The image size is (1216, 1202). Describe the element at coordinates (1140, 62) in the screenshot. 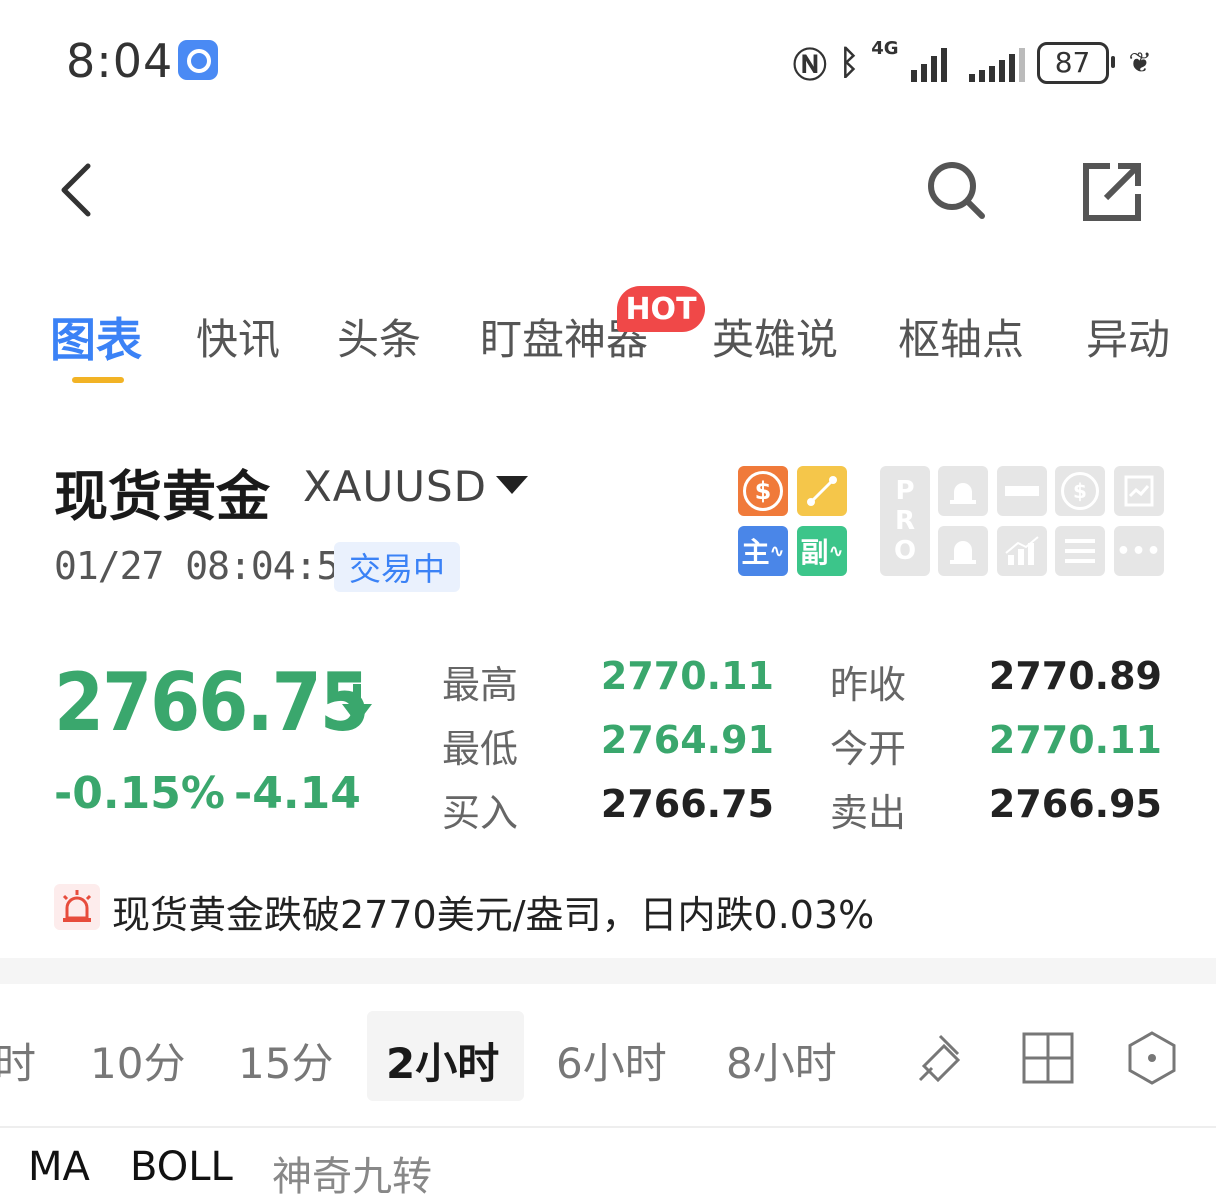

I see `leaf-icon: ❦` at that location.